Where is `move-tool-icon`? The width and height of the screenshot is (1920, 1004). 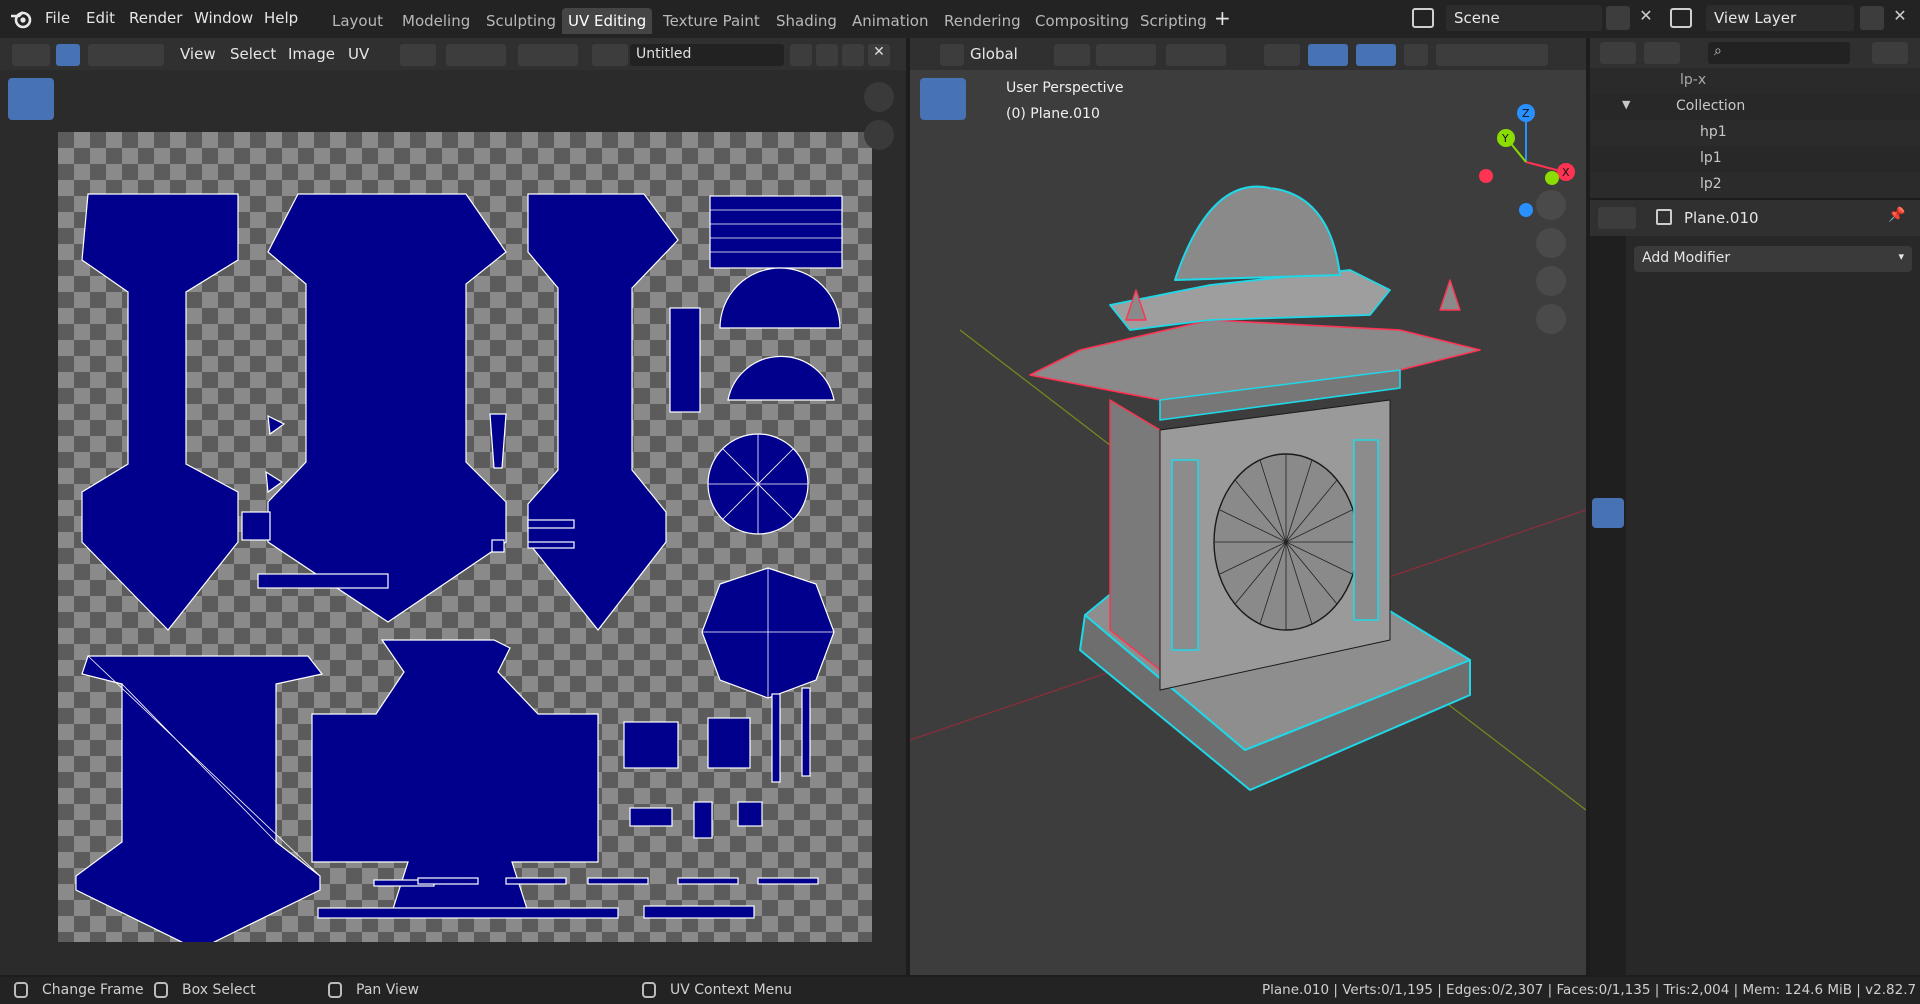
move-tool-icon is located at coordinates (31, 197).